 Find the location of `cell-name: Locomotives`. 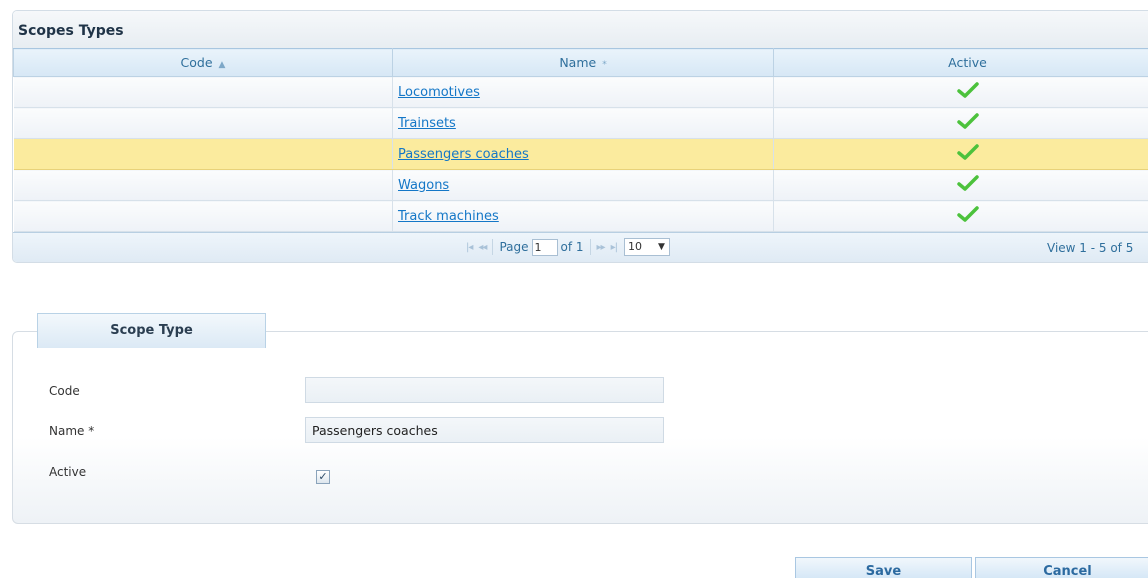

cell-name: Locomotives is located at coordinates (583, 92).